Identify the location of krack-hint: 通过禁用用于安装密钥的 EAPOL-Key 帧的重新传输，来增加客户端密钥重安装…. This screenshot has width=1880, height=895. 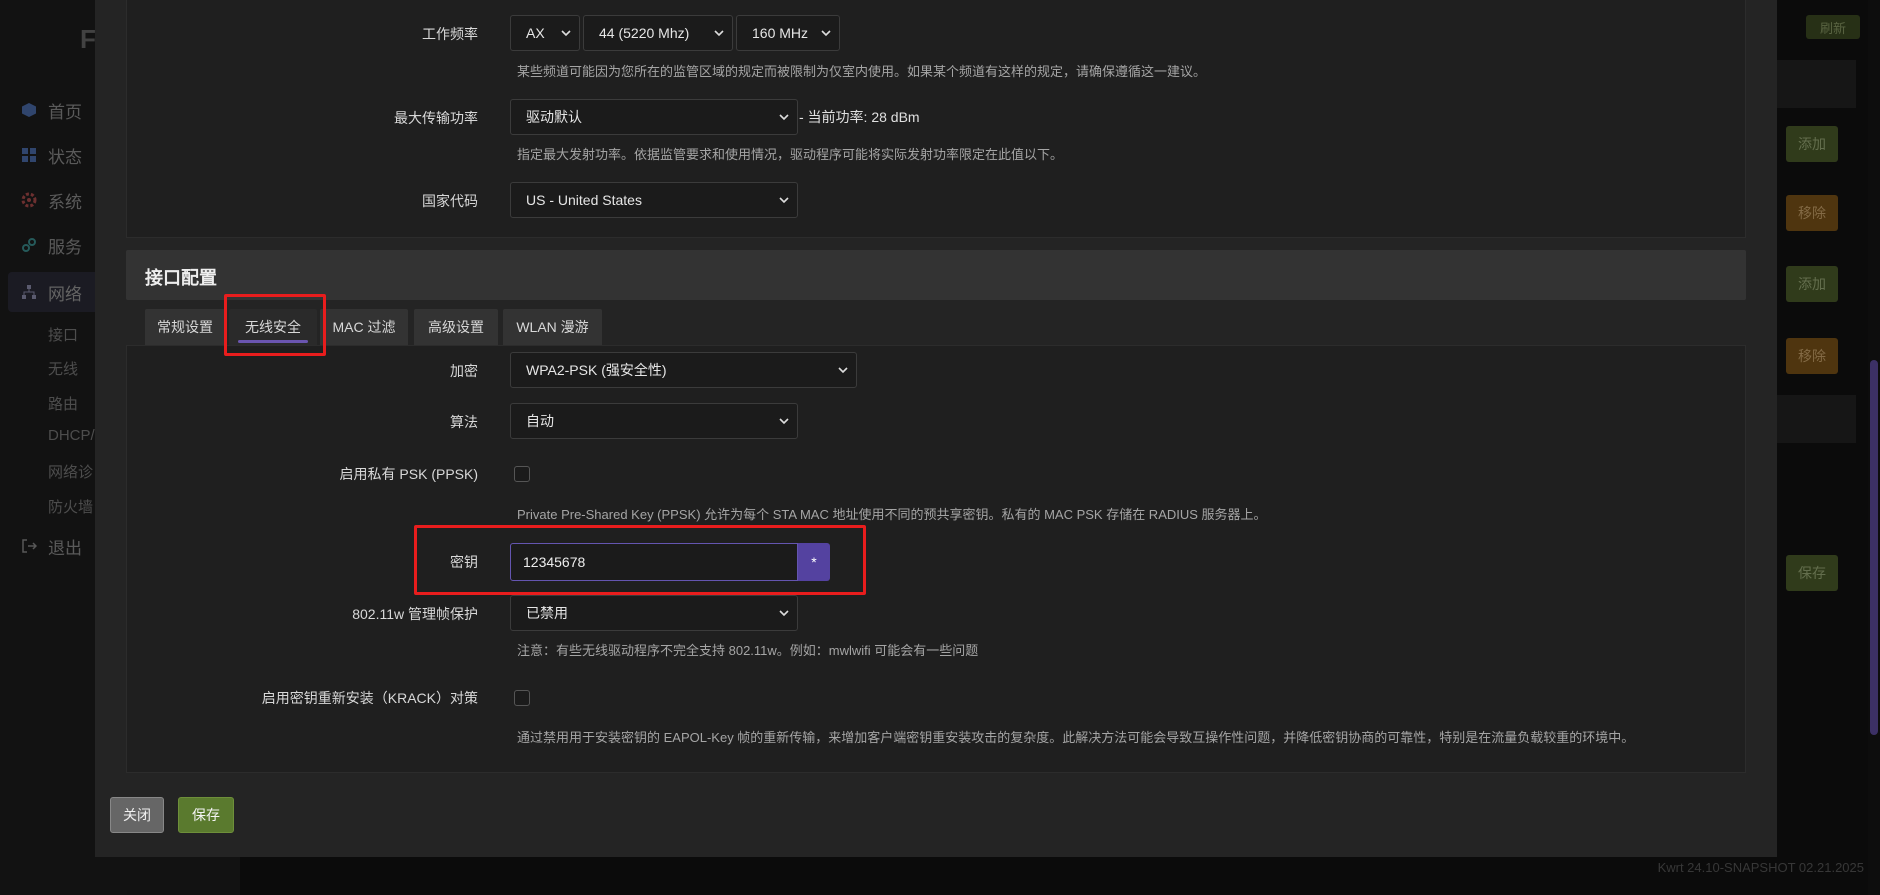
(1076, 737).